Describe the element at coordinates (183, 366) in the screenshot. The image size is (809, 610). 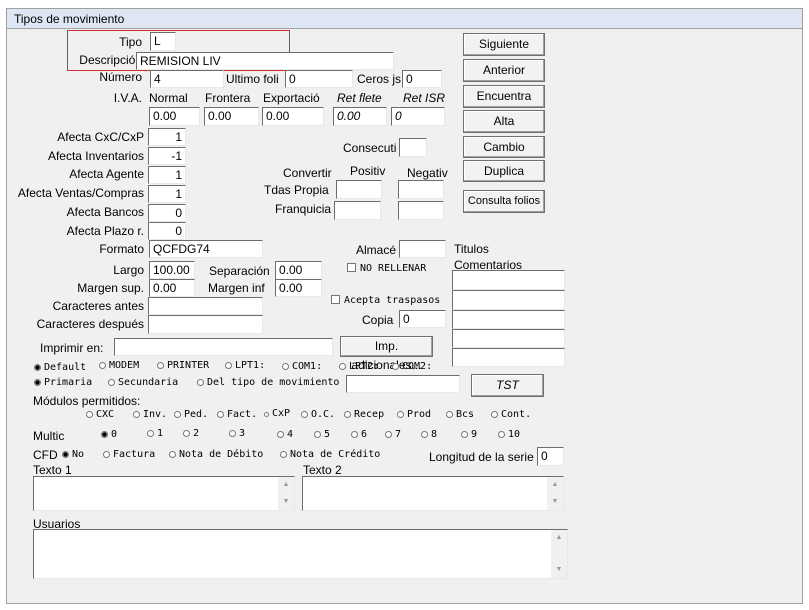
I see `radio-printer: PRINTER` at that location.